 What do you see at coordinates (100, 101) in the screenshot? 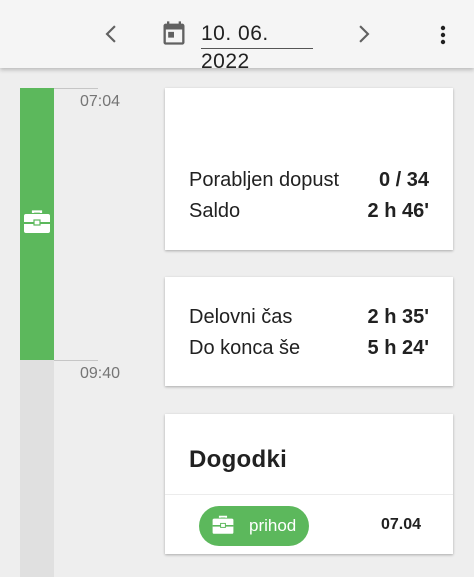
I see `timeline-start-time: 07:04` at bounding box center [100, 101].